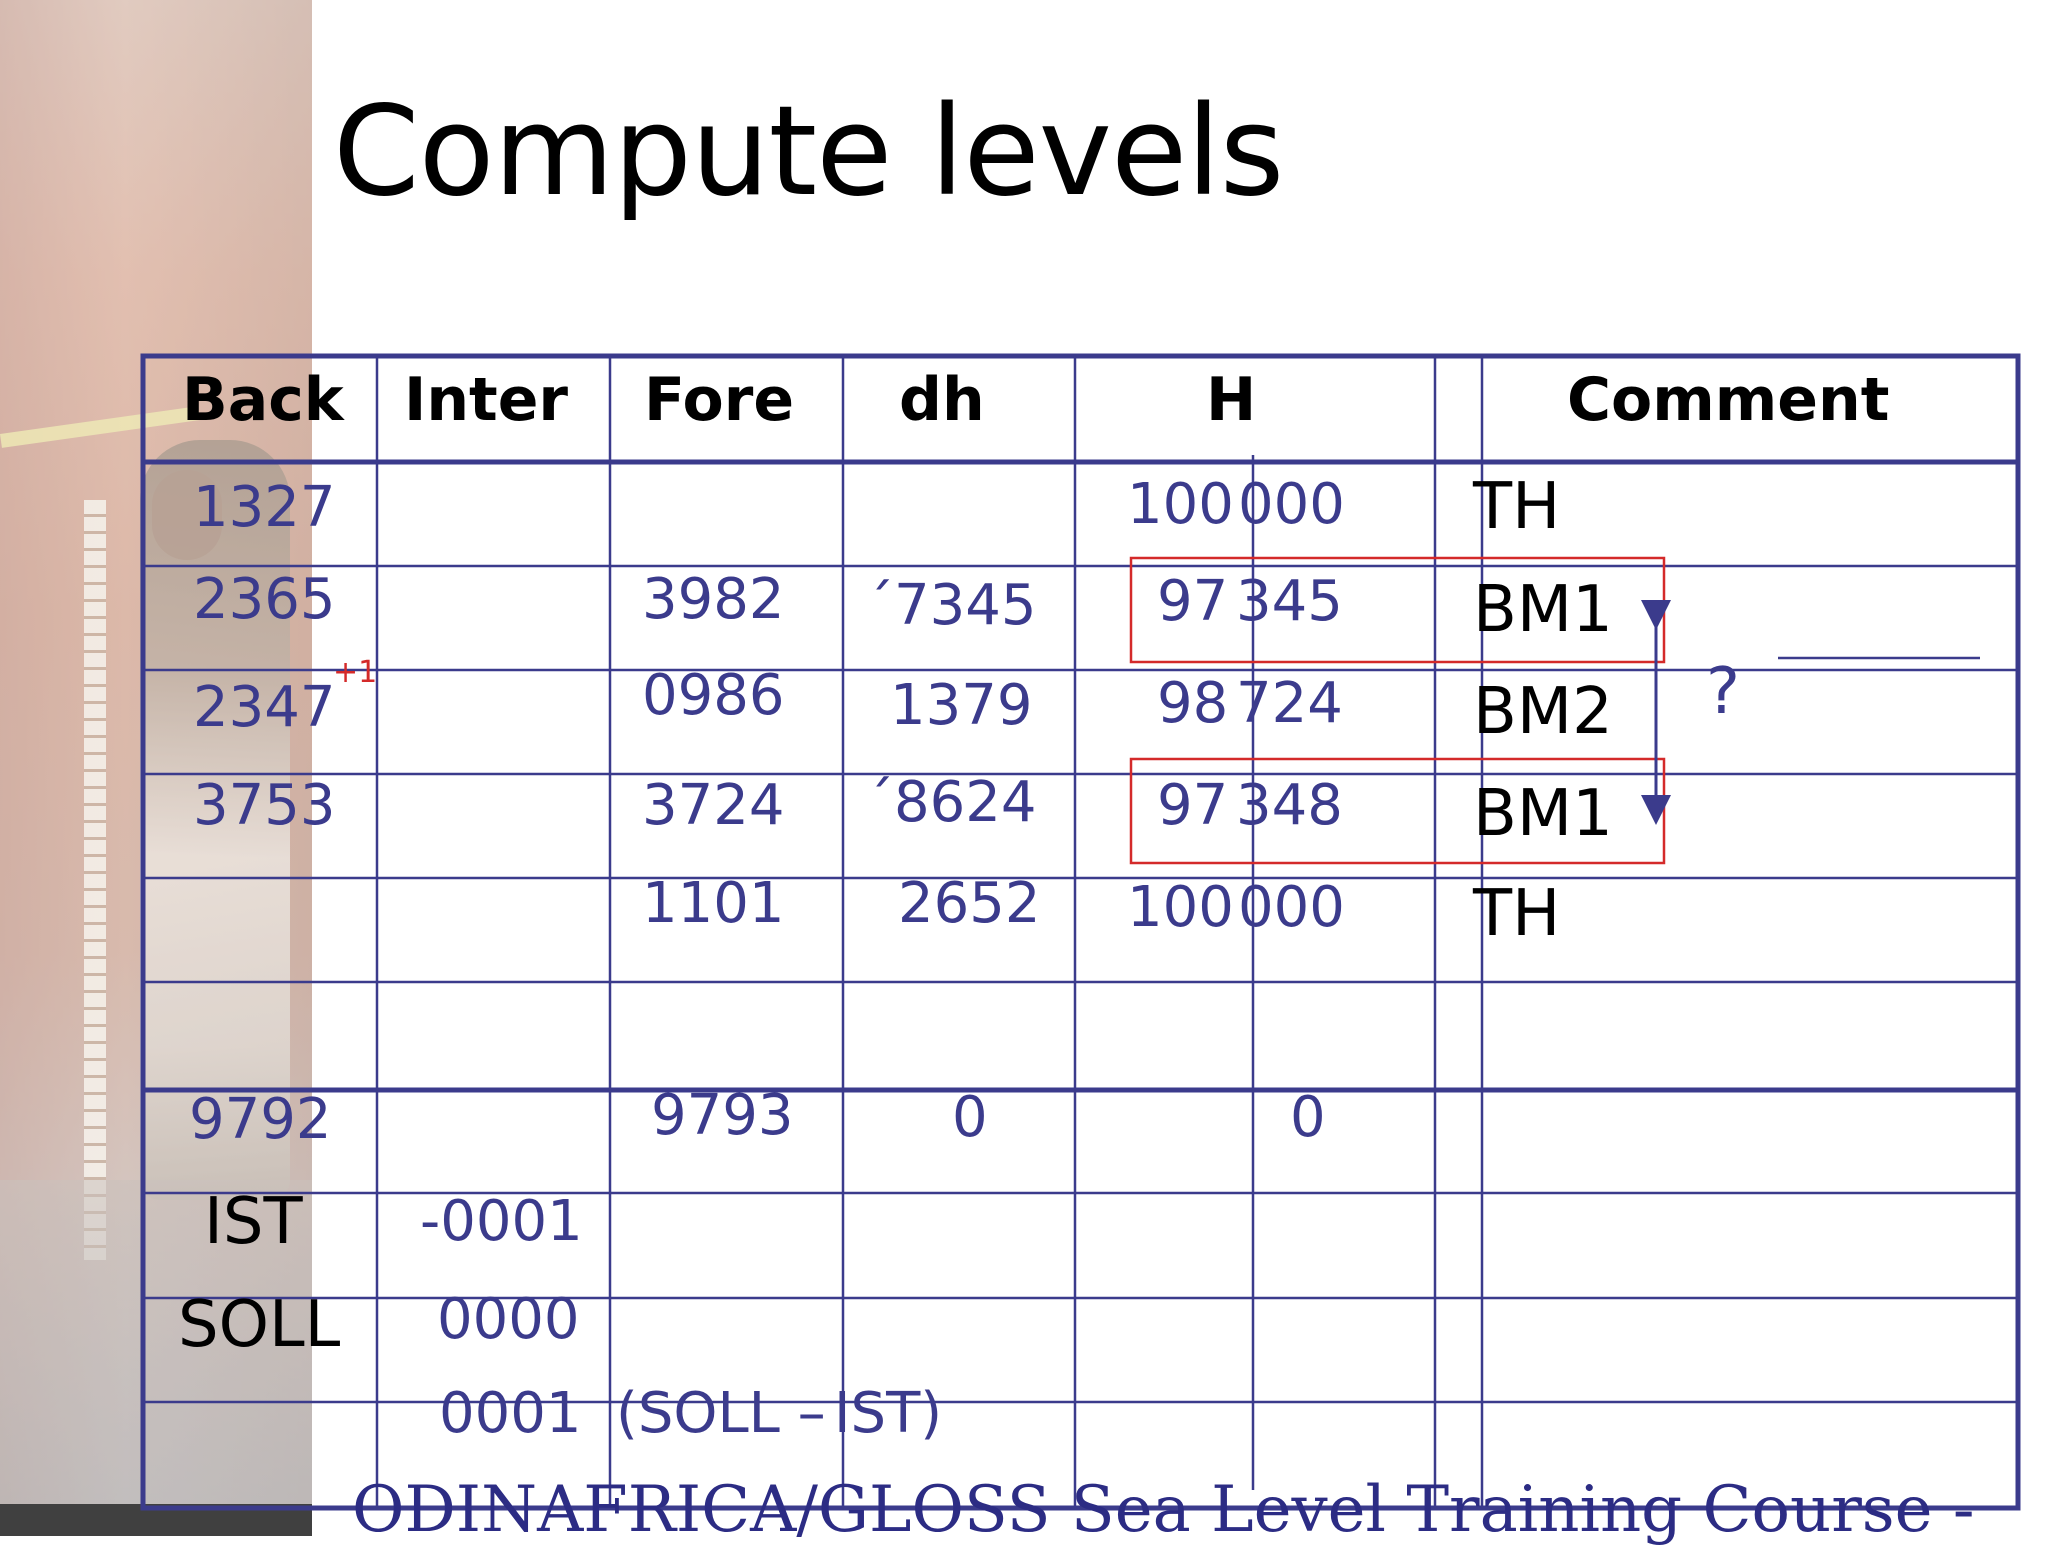 Image resolution: width=2048 pixels, height=1547 pixels. I want to click on header-fore: Fore, so click(719, 400).